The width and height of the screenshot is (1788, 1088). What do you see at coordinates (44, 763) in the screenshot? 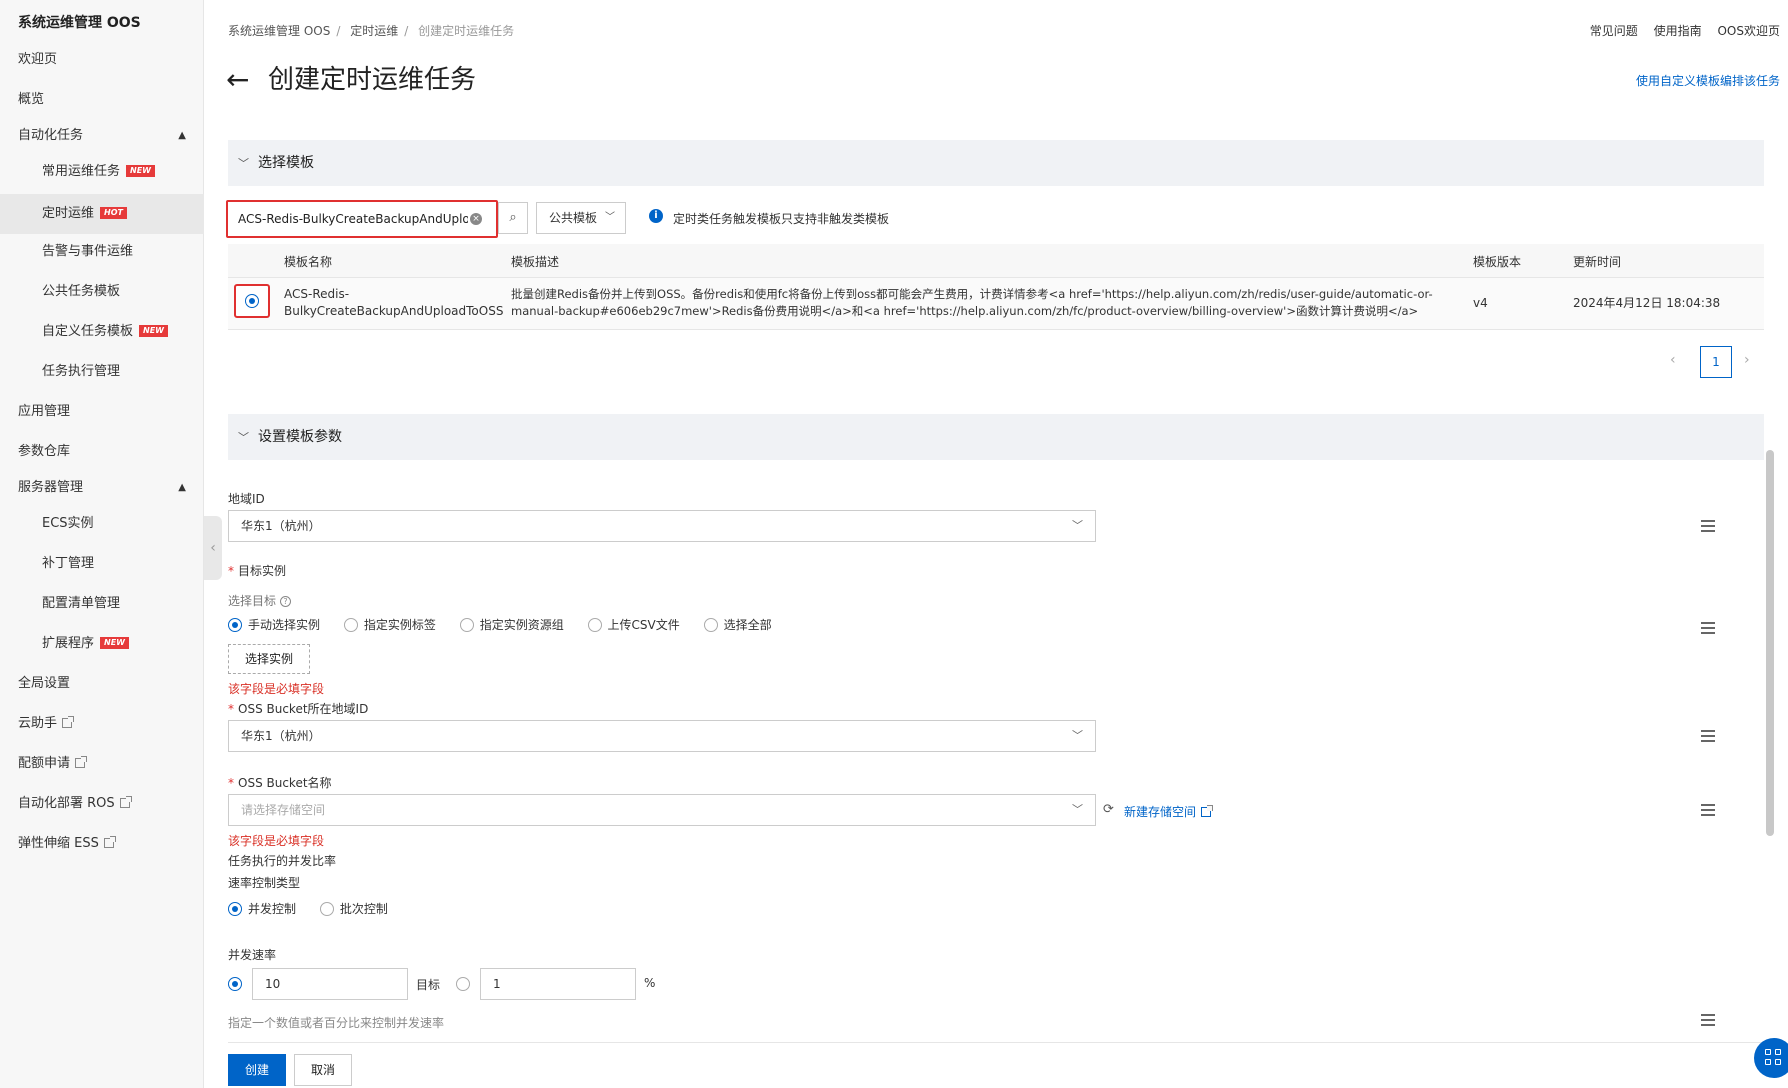
I see `sidebar-item-label: 配额申请` at bounding box center [44, 763].